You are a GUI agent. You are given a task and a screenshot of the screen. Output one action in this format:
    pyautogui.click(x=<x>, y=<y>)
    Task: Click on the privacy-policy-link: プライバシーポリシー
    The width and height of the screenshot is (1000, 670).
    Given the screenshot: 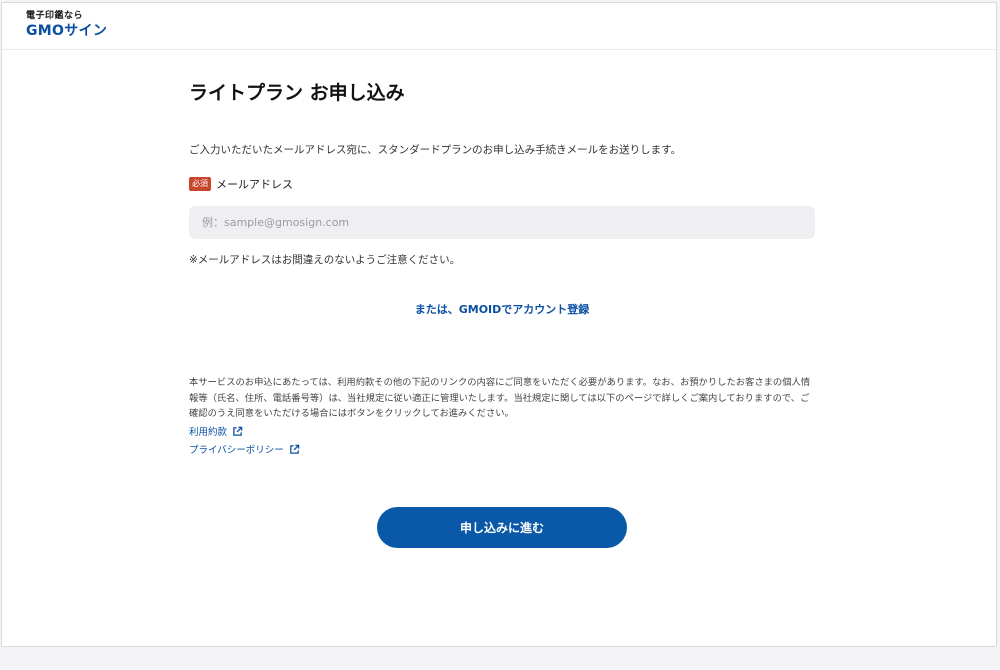 What is the action you would take?
    pyautogui.click(x=236, y=449)
    